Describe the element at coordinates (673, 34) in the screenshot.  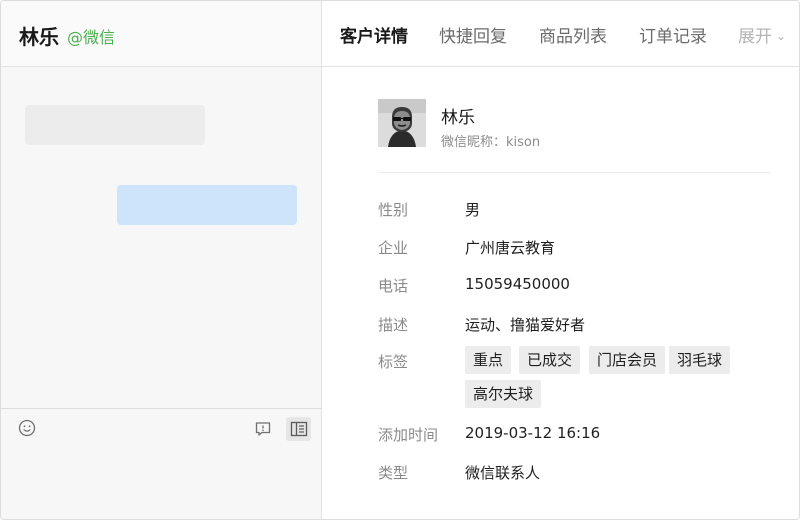
I see `tab-order-records: 订单记录` at that location.